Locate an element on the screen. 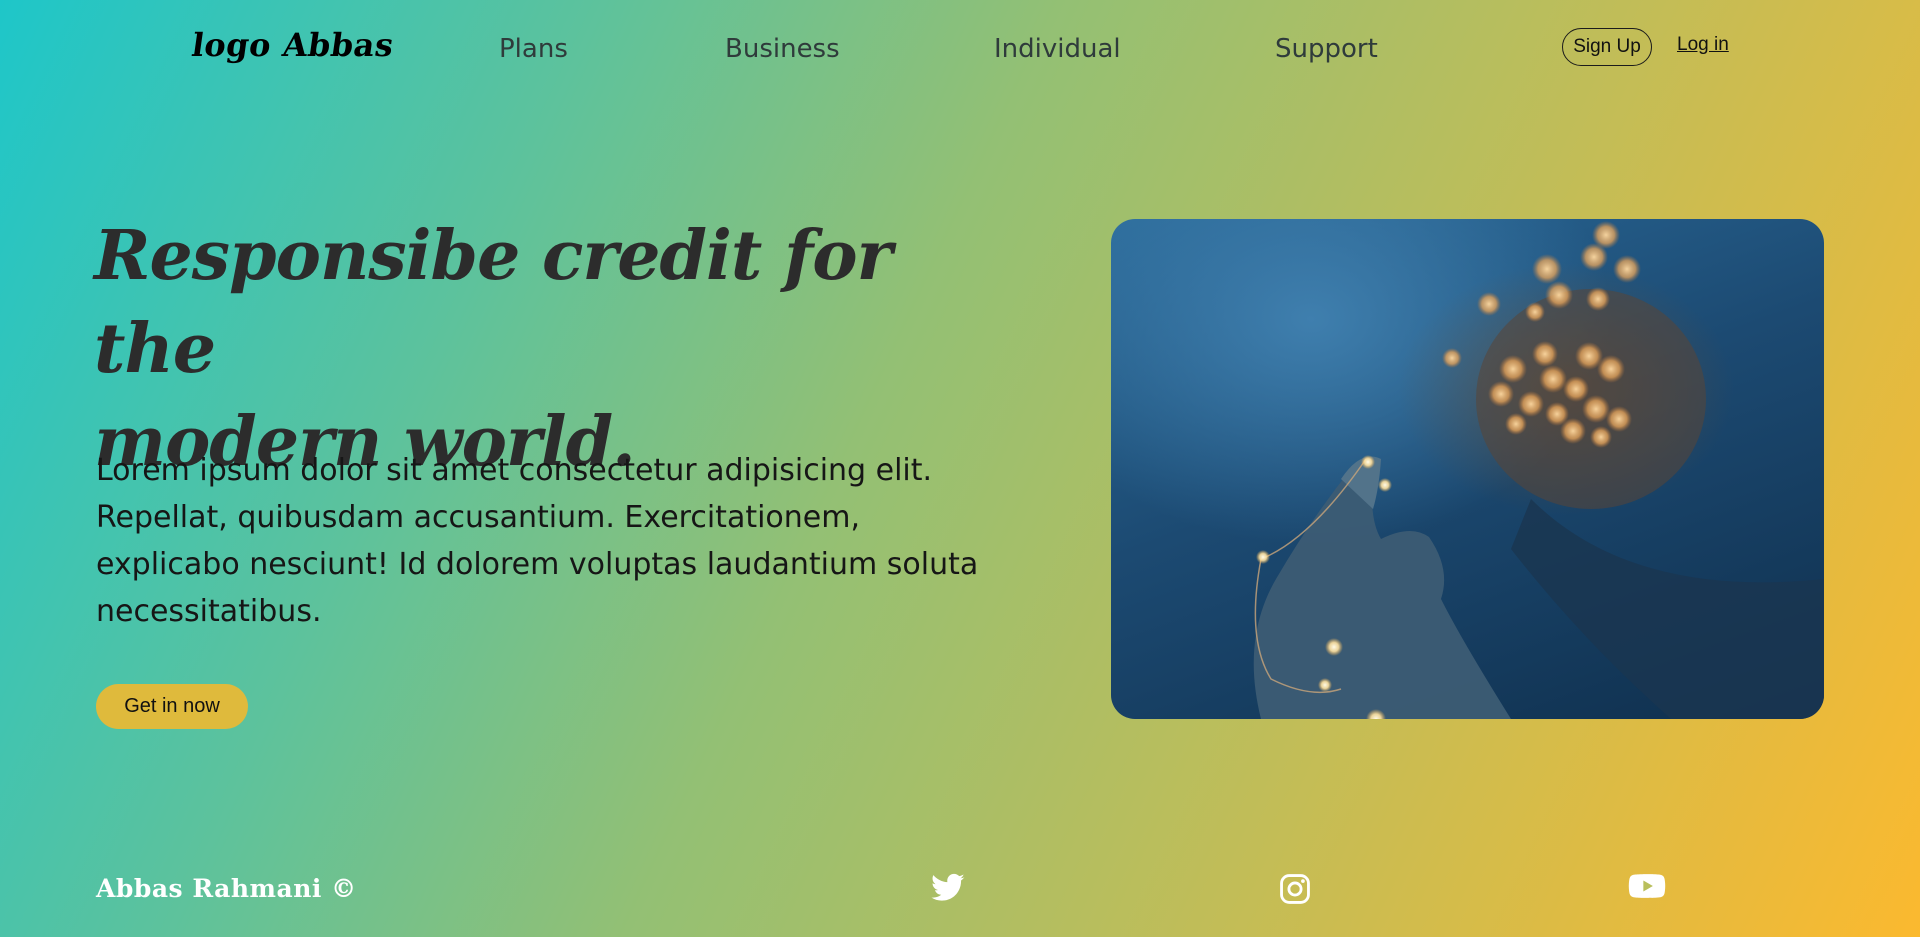  nav-support: Support is located at coordinates (1326, 49).